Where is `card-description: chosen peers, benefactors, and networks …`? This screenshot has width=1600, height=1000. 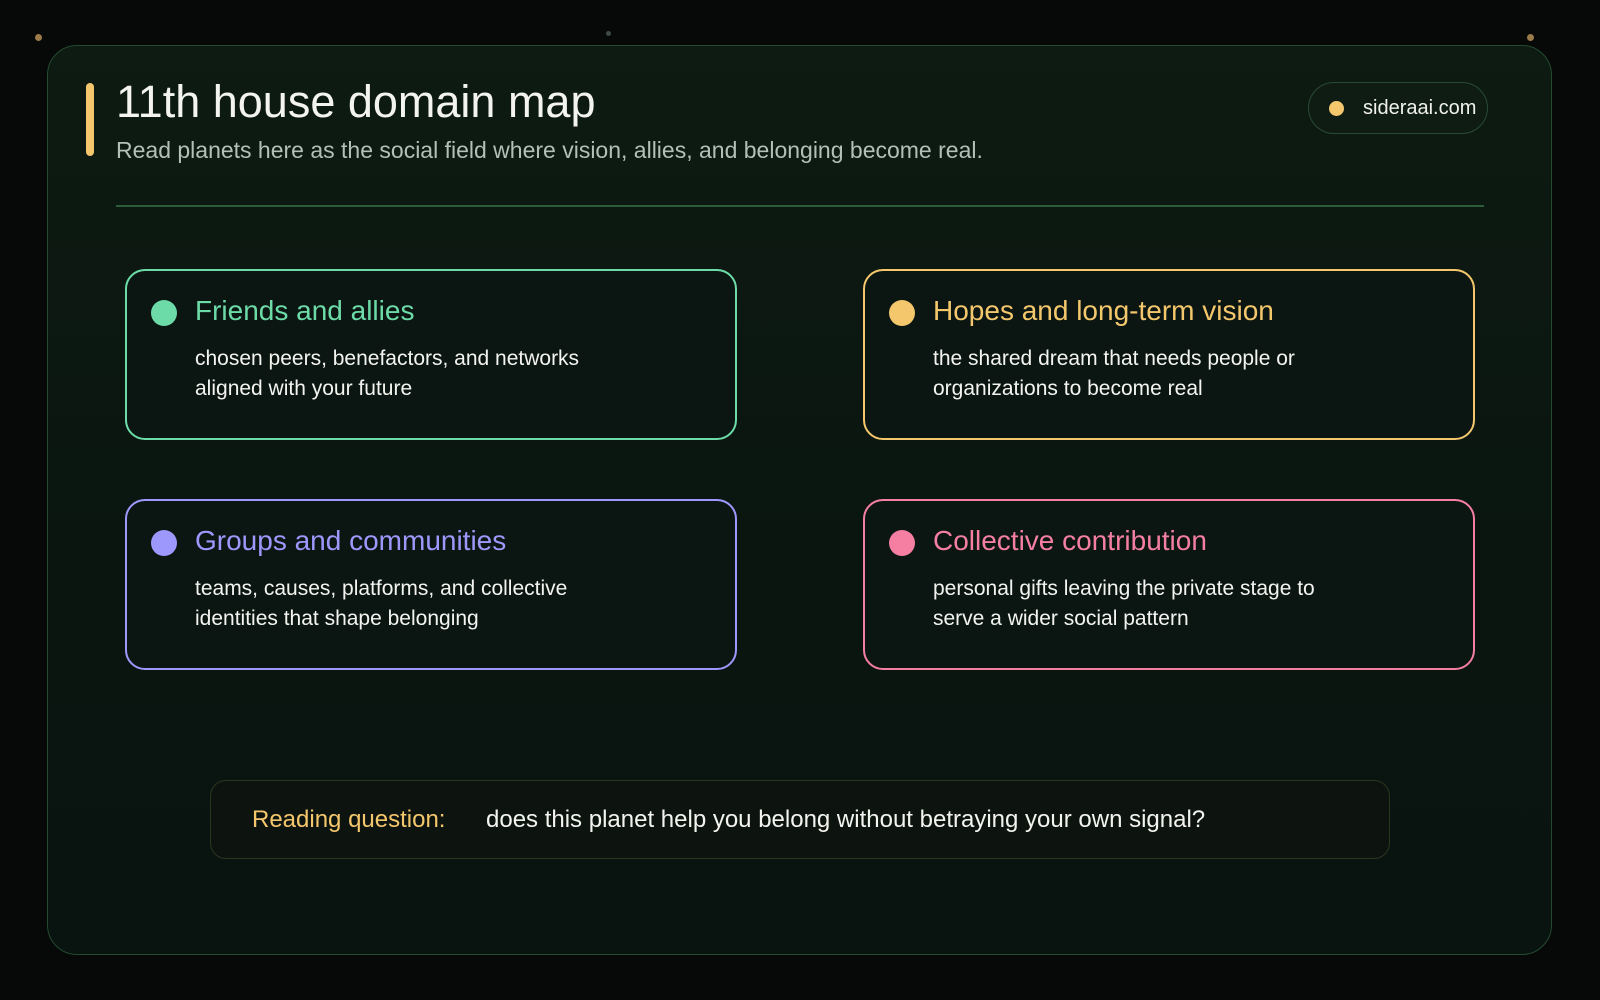
card-description: chosen peers, benefactors, and networks … is located at coordinates (387, 373).